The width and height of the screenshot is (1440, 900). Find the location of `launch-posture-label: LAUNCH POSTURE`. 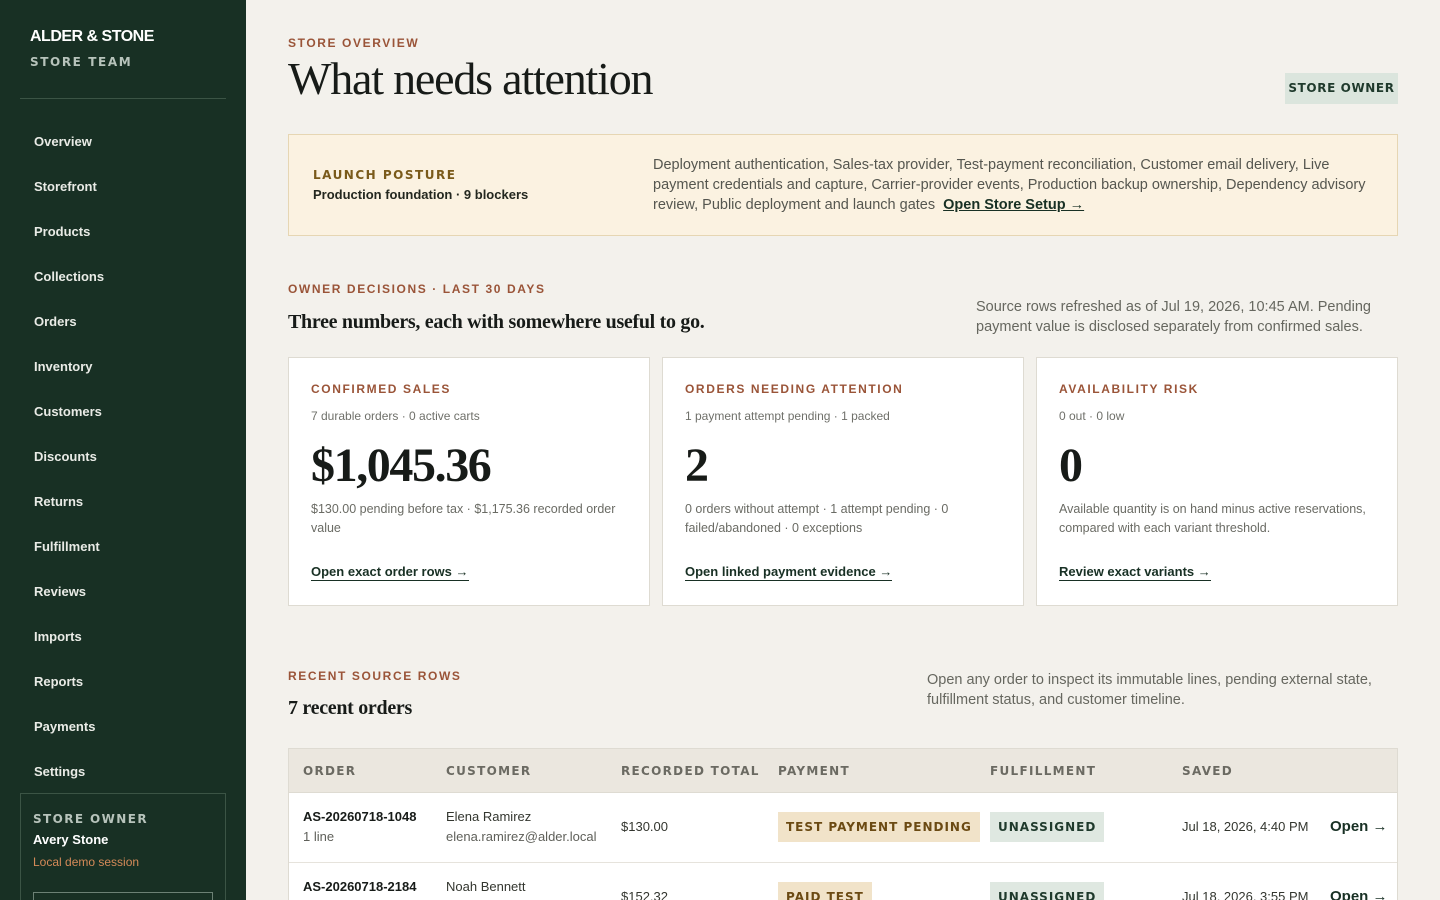

launch-posture-label: LAUNCH POSTURE is located at coordinates (385, 175).